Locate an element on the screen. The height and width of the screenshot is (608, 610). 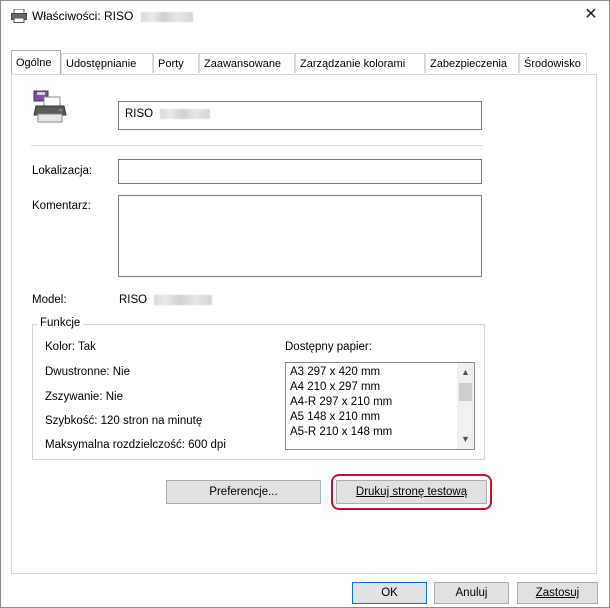
features-title-text: Funkcje is located at coordinates (60, 323).